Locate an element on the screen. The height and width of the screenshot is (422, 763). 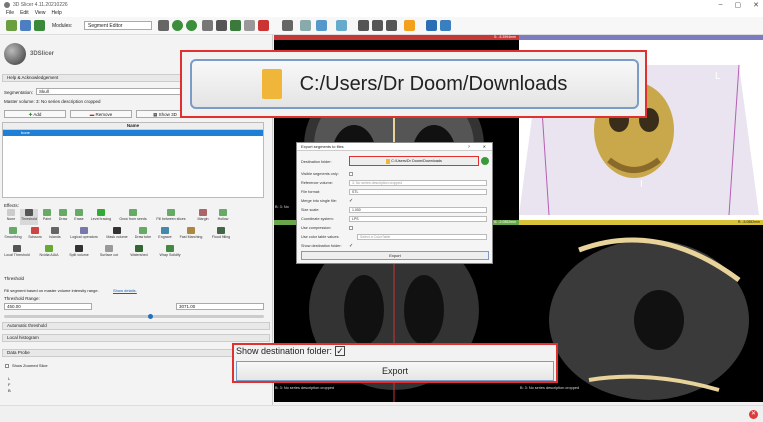
effect-wrap-solidify: Wrap Solidify is located at coordinates (170, 253).